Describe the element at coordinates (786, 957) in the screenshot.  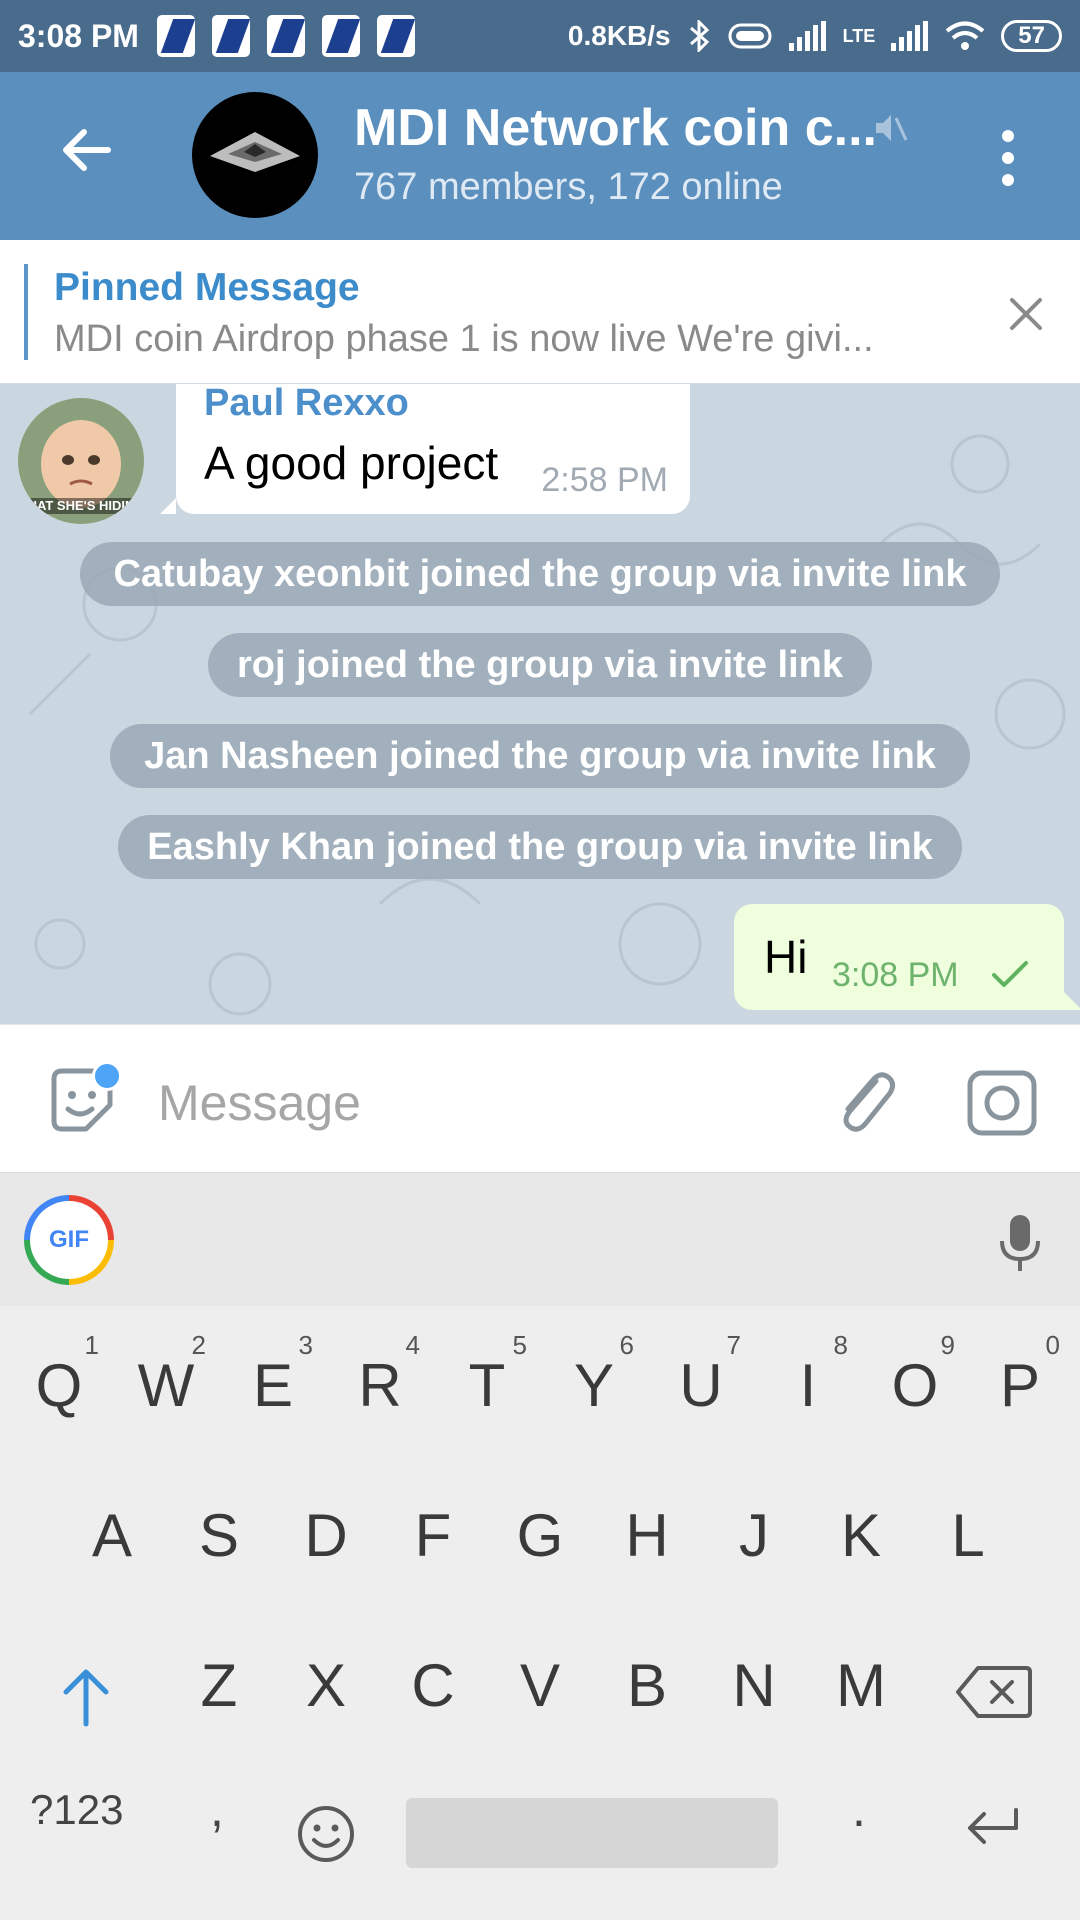
I see `message-text: Hi` at that location.